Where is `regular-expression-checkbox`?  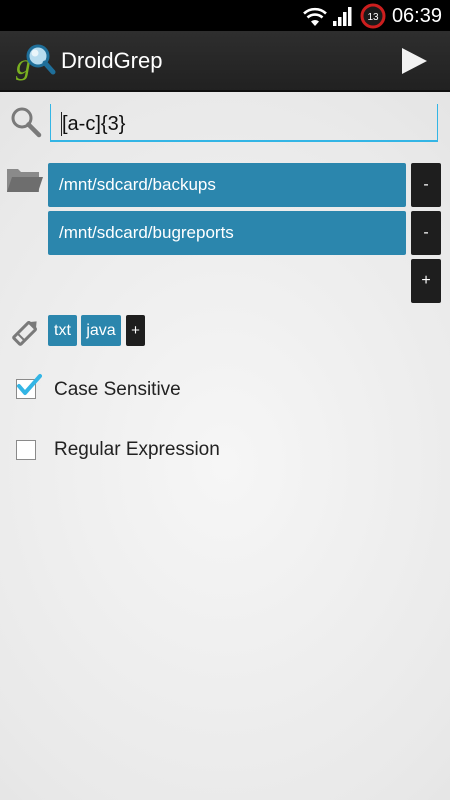 regular-expression-checkbox is located at coordinates (26, 450).